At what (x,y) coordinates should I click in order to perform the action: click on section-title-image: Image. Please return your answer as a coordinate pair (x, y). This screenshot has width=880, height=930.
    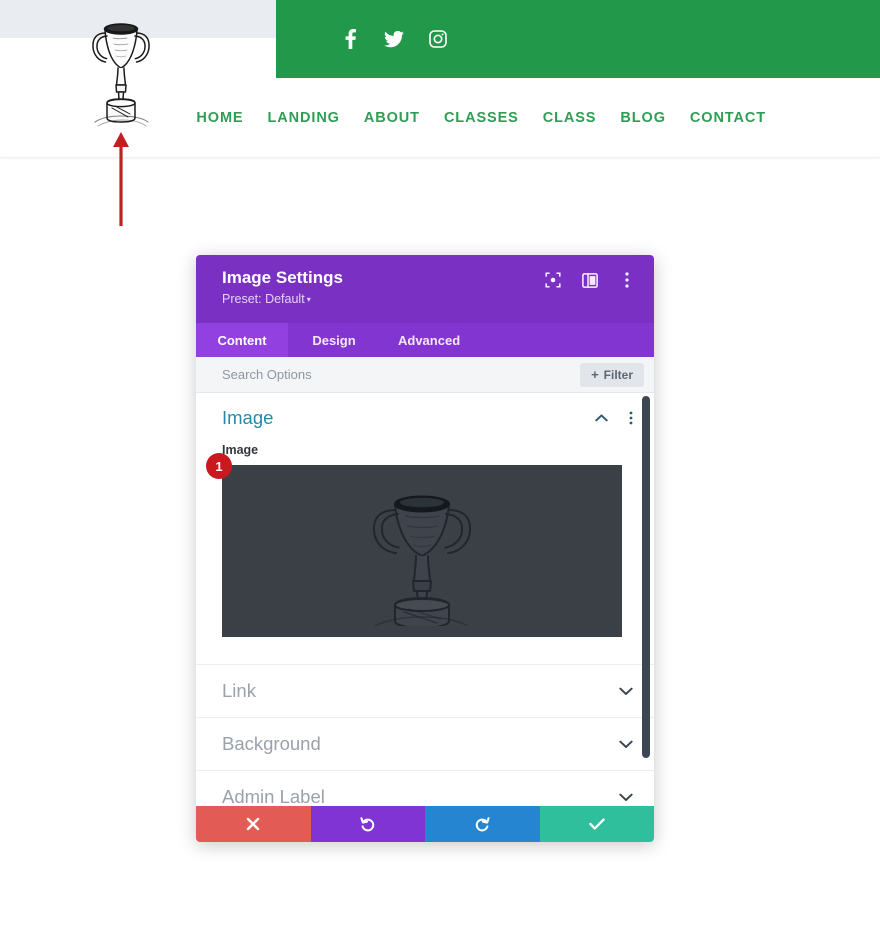
    Looking at the image, I should click on (248, 417).